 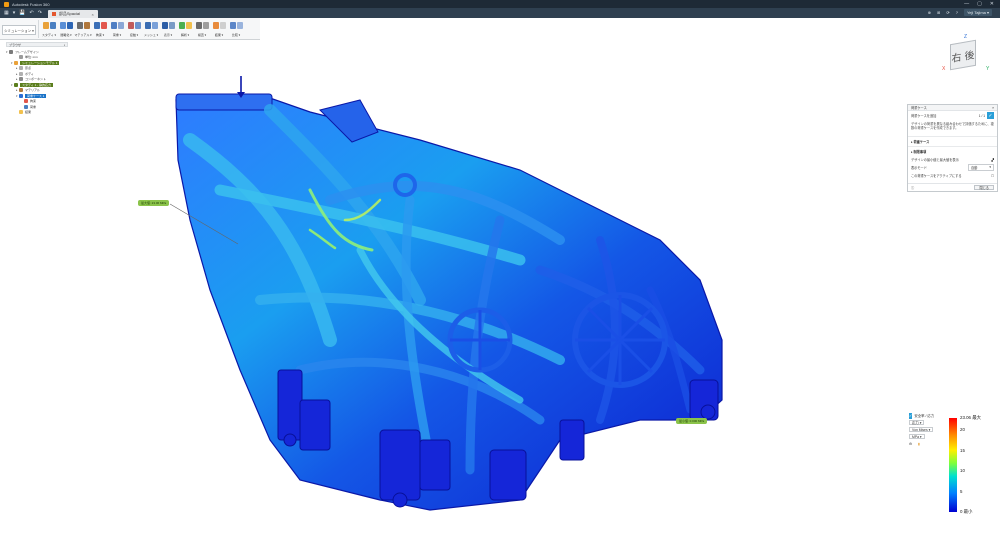 I want to click on ribbon-group-label: 荷重 ▾, so click(x=117, y=35).